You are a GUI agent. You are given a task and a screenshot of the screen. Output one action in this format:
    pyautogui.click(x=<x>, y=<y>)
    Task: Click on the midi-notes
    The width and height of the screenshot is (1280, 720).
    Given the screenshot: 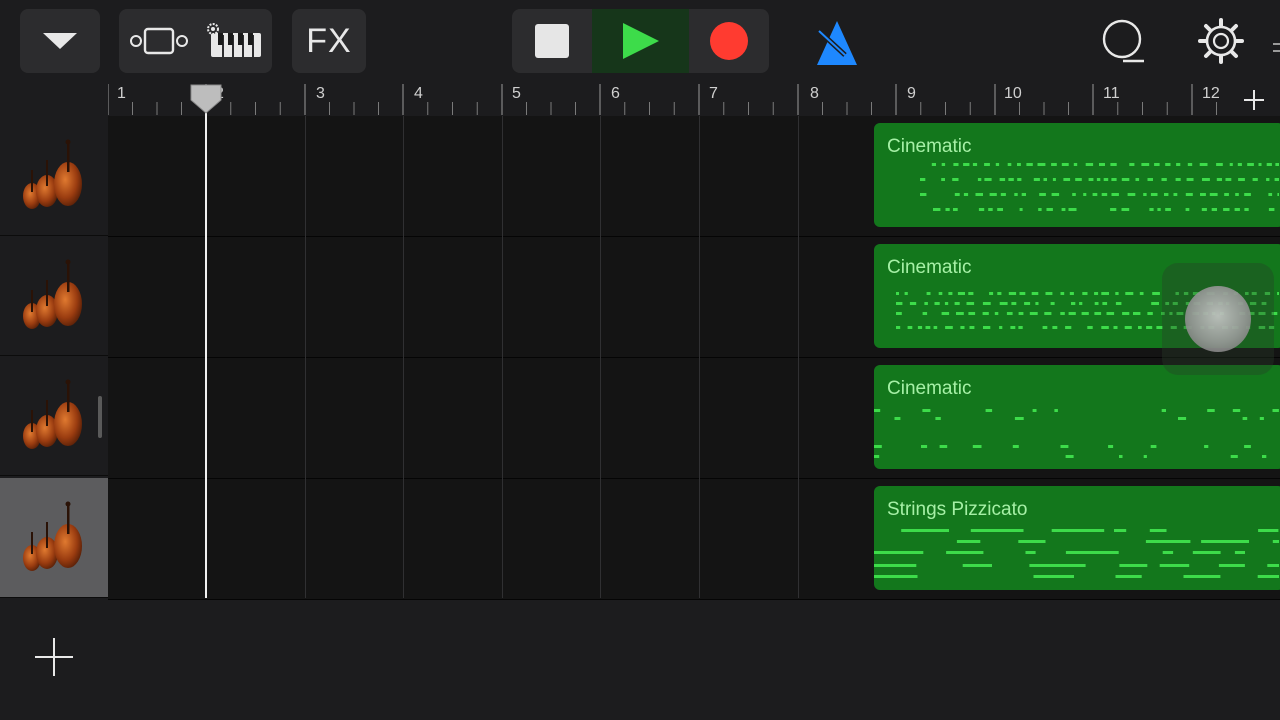 What is the action you would take?
    pyautogui.click(x=1076, y=433)
    